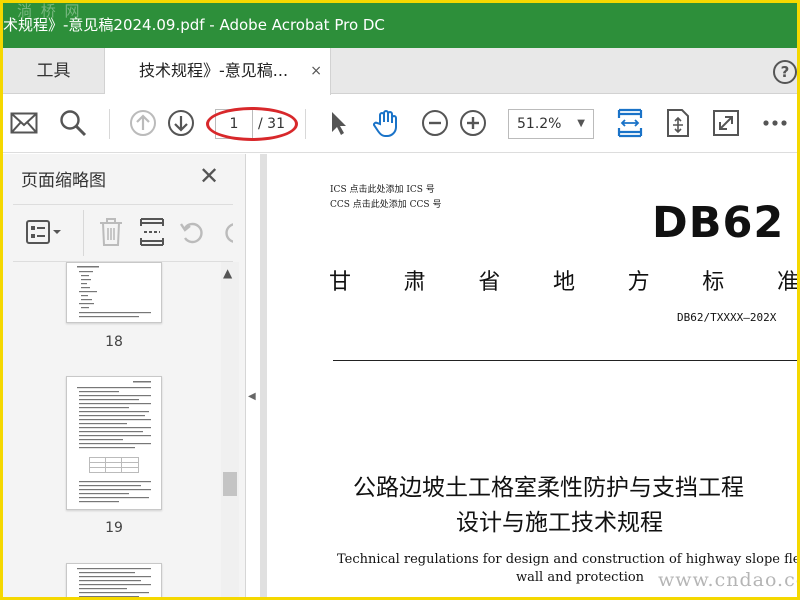  What do you see at coordinates (181, 123) in the screenshot?
I see `next-page-icon` at bounding box center [181, 123].